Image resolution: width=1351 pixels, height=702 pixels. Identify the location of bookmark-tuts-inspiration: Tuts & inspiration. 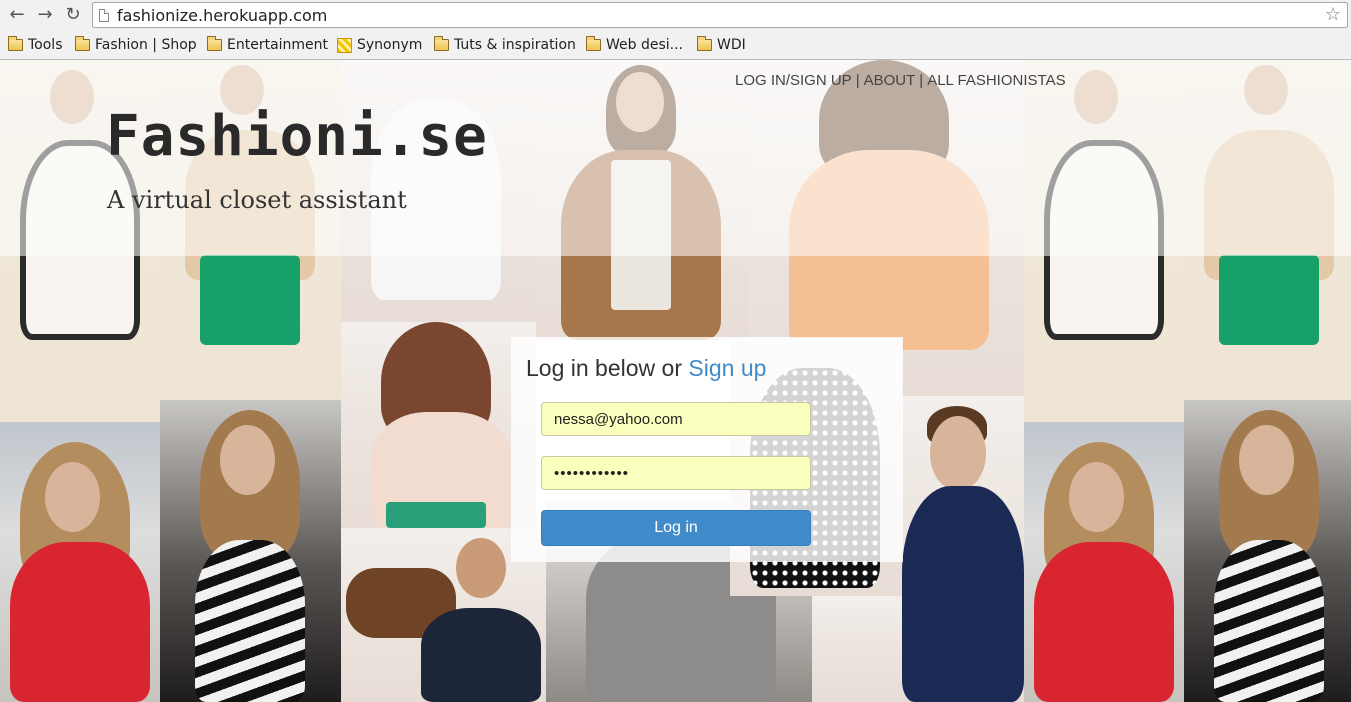
(505, 45).